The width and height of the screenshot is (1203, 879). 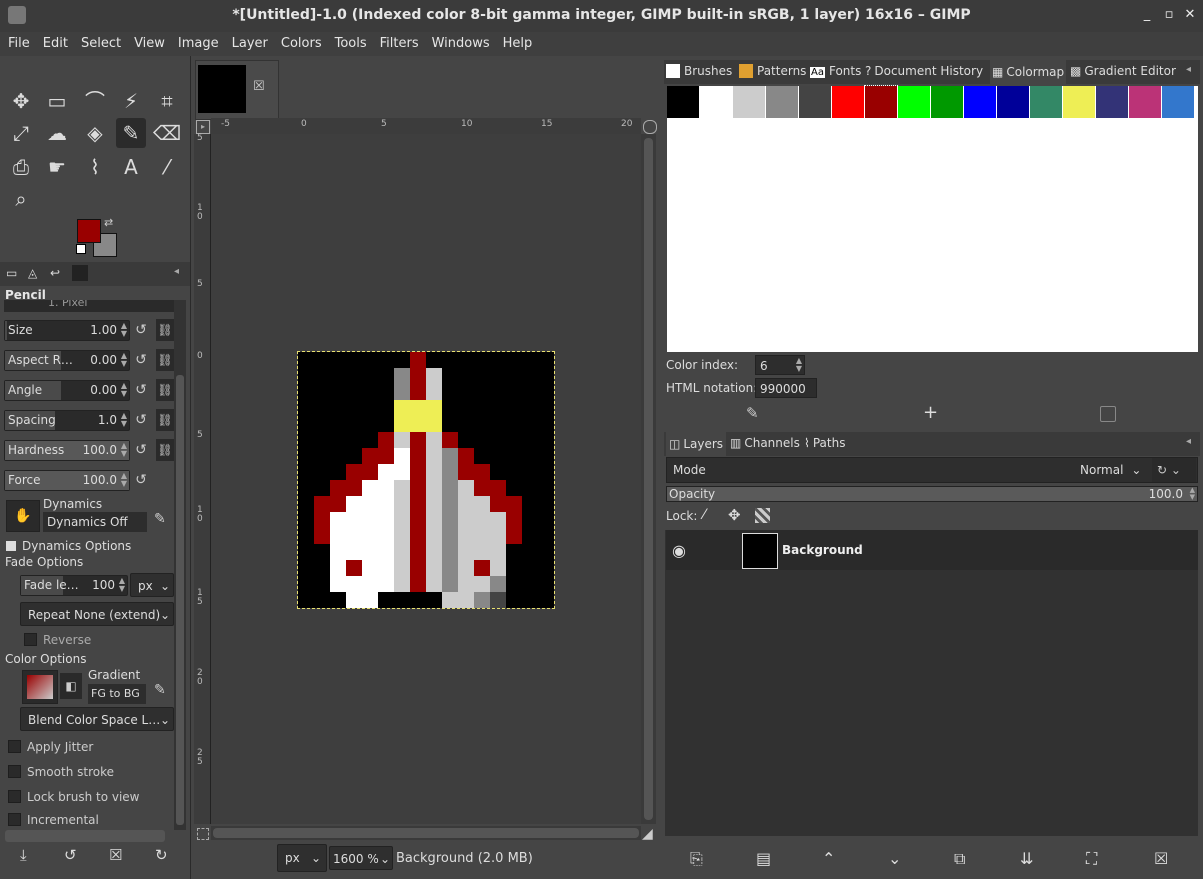 What do you see at coordinates (237, 90) in the screenshot?
I see `image-tab: ☒` at bounding box center [237, 90].